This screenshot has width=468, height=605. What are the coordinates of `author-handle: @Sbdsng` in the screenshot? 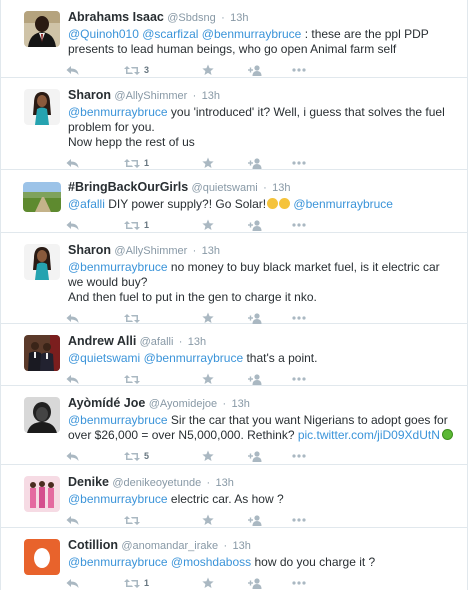 It's located at (191, 18).